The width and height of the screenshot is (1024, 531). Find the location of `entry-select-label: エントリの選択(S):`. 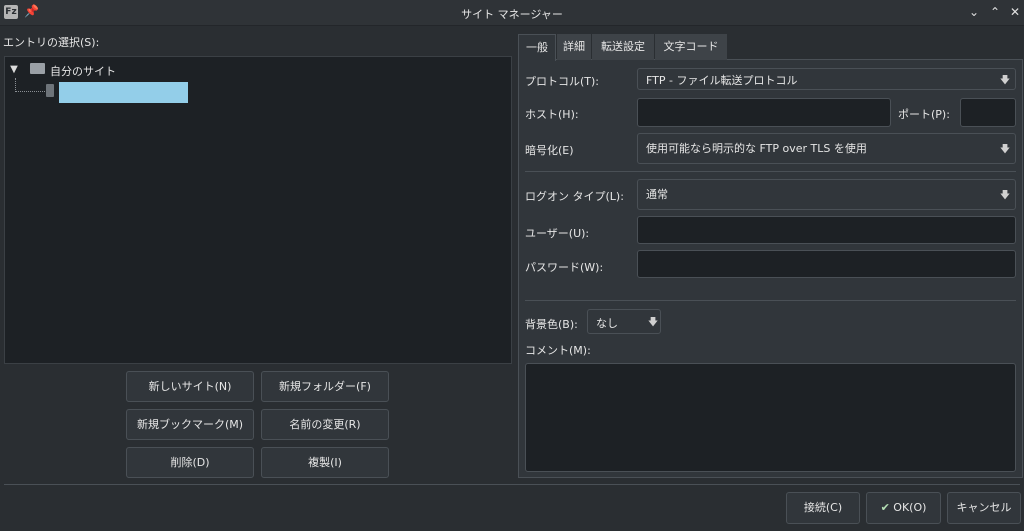

entry-select-label: エントリの選択(S): is located at coordinates (51, 42).